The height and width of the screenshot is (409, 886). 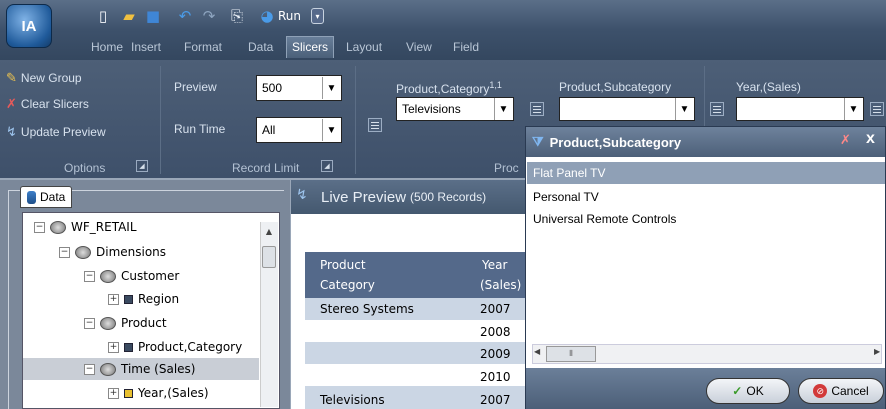 What do you see at coordinates (150, 276) in the screenshot?
I see `tree-item-label: Customer` at bounding box center [150, 276].